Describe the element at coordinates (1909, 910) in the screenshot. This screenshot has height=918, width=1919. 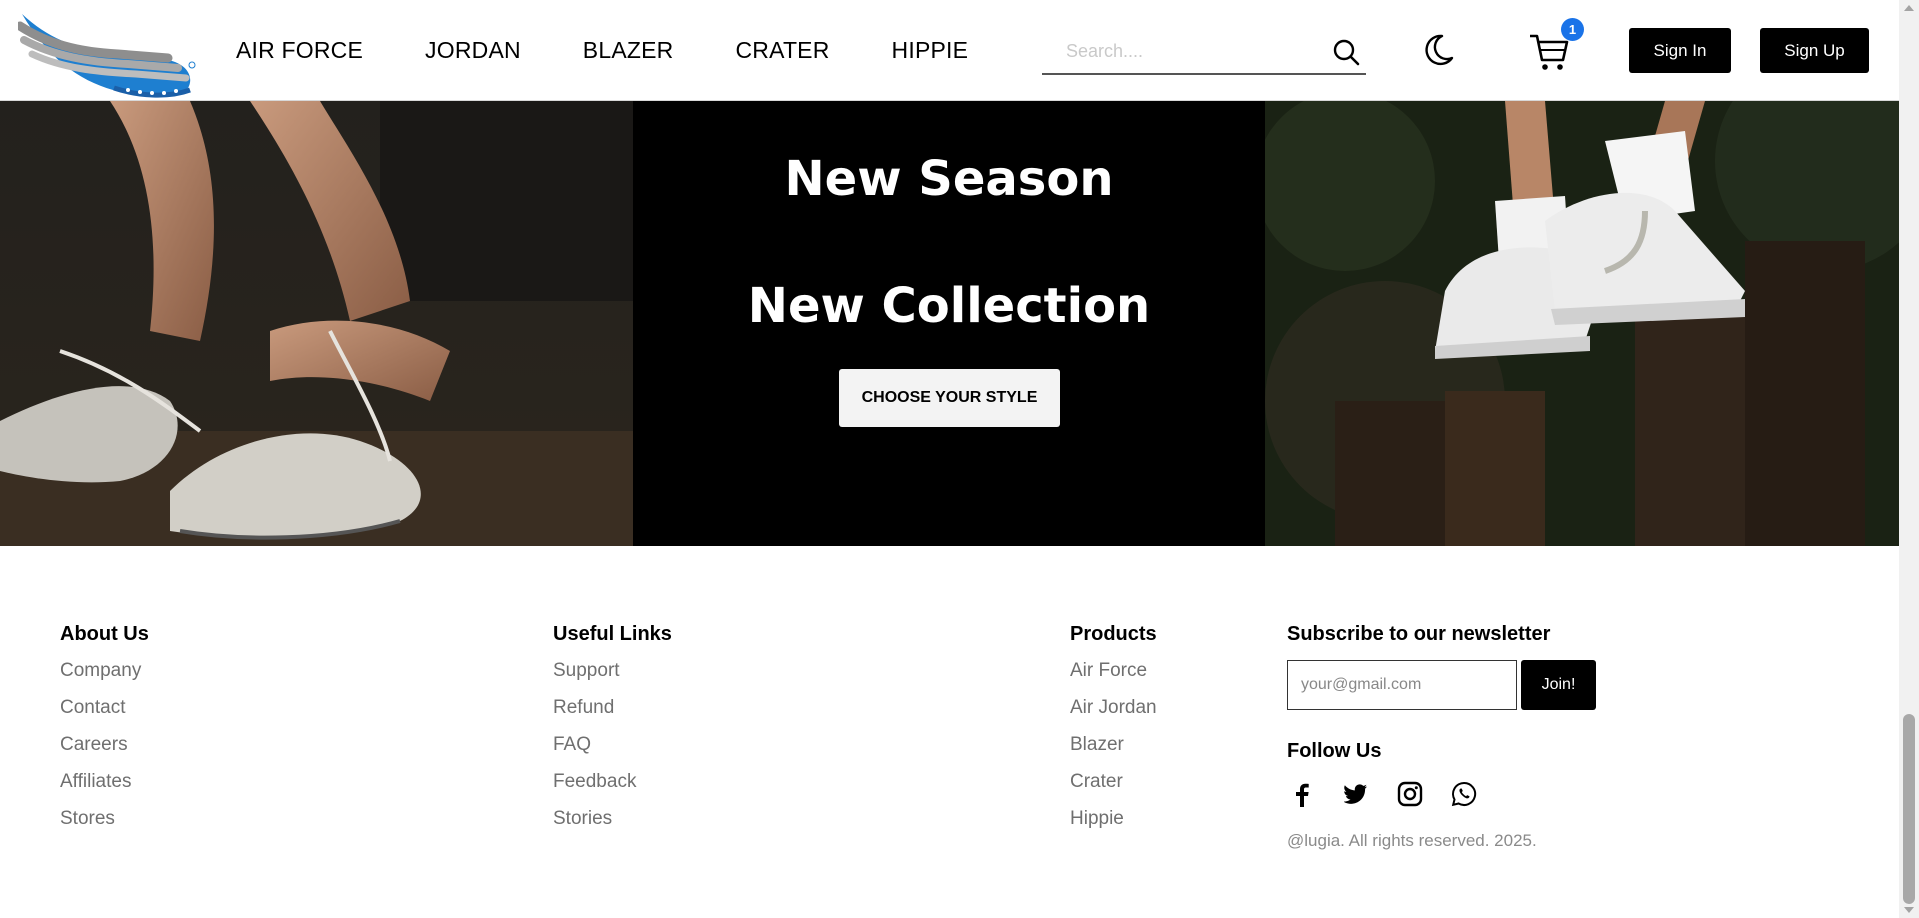
I see `scroll-down-arrow-icon` at that location.